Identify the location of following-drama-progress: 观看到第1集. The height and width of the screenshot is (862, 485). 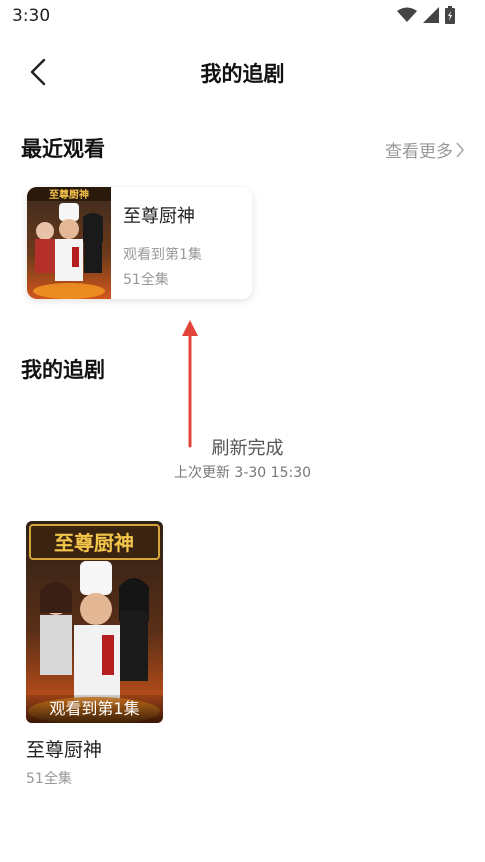
(94, 709).